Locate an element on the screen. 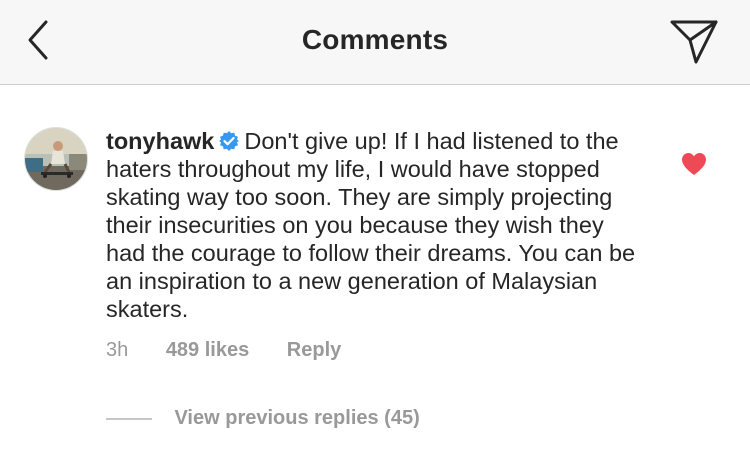  like-button is located at coordinates (694, 164).